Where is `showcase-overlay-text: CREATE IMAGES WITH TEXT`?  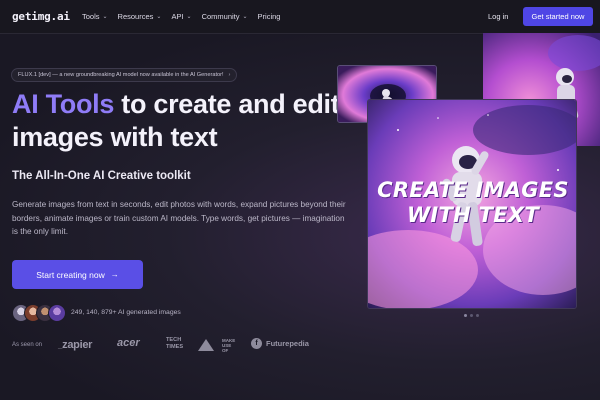
showcase-overlay-text: CREATE IMAGES WITH TEXT is located at coordinates (472, 203).